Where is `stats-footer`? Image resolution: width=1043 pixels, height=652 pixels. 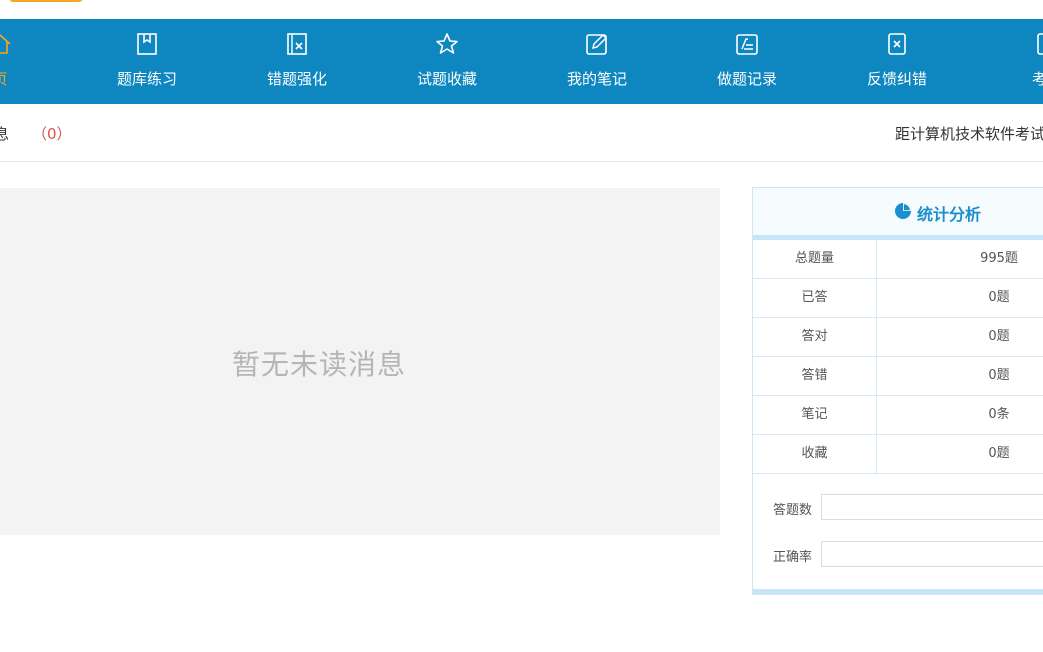
stats-footer is located at coordinates (898, 591).